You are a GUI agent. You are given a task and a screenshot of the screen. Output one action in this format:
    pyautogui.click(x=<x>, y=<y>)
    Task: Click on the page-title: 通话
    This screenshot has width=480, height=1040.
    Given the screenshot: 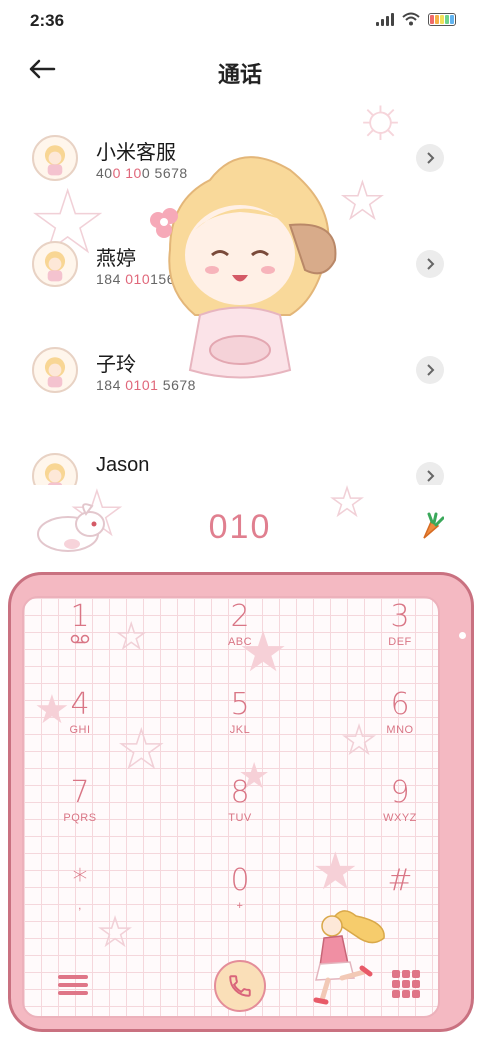 What is the action you would take?
    pyautogui.click(x=239, y=74)
    